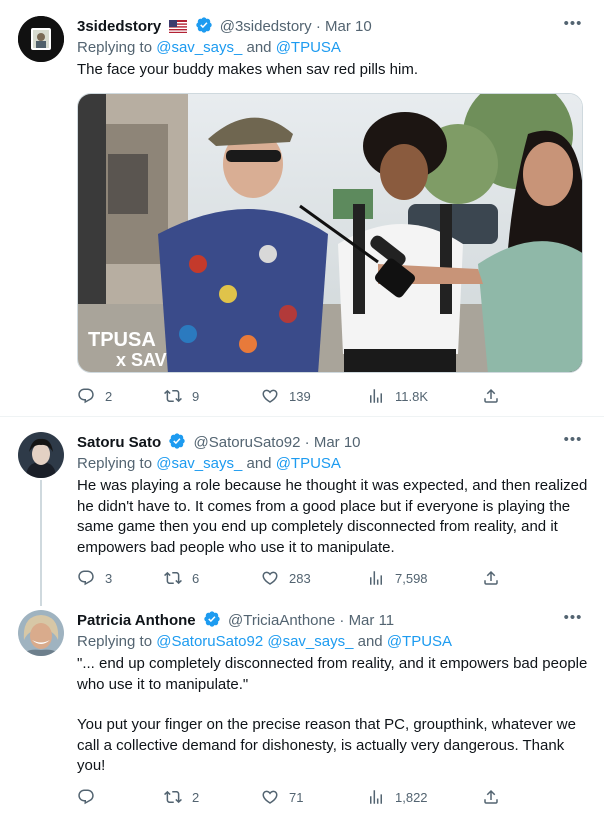 Image resolution: width=604 pixels, height=817 pixels. I want to click on reply-button: 2, so click(94, 396).